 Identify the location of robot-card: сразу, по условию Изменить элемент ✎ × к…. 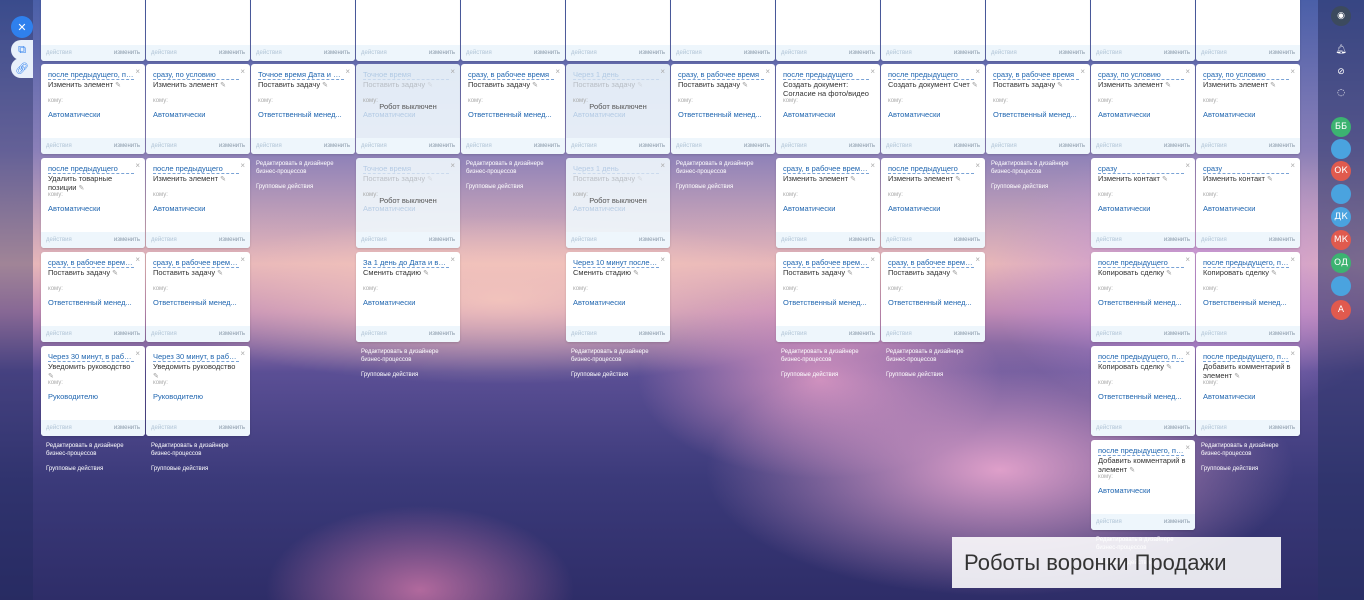
(198, 109).